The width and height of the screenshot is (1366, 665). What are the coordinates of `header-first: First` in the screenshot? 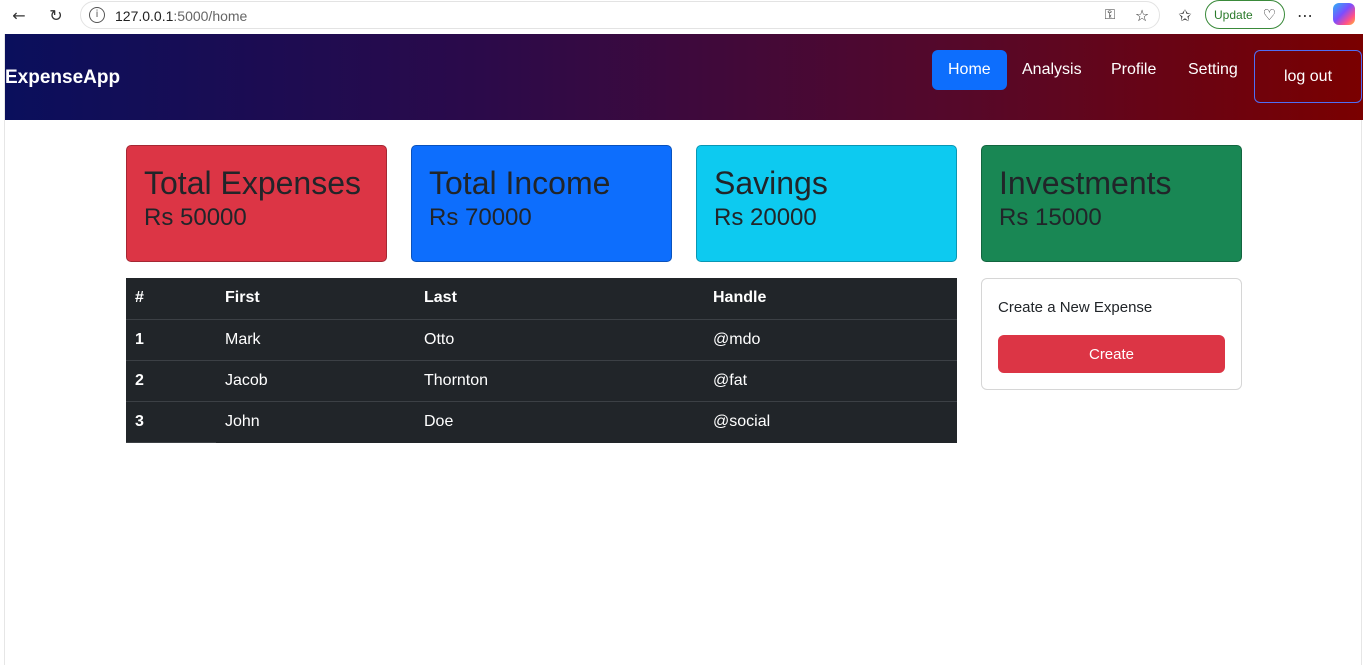 It's located at (315, 299).